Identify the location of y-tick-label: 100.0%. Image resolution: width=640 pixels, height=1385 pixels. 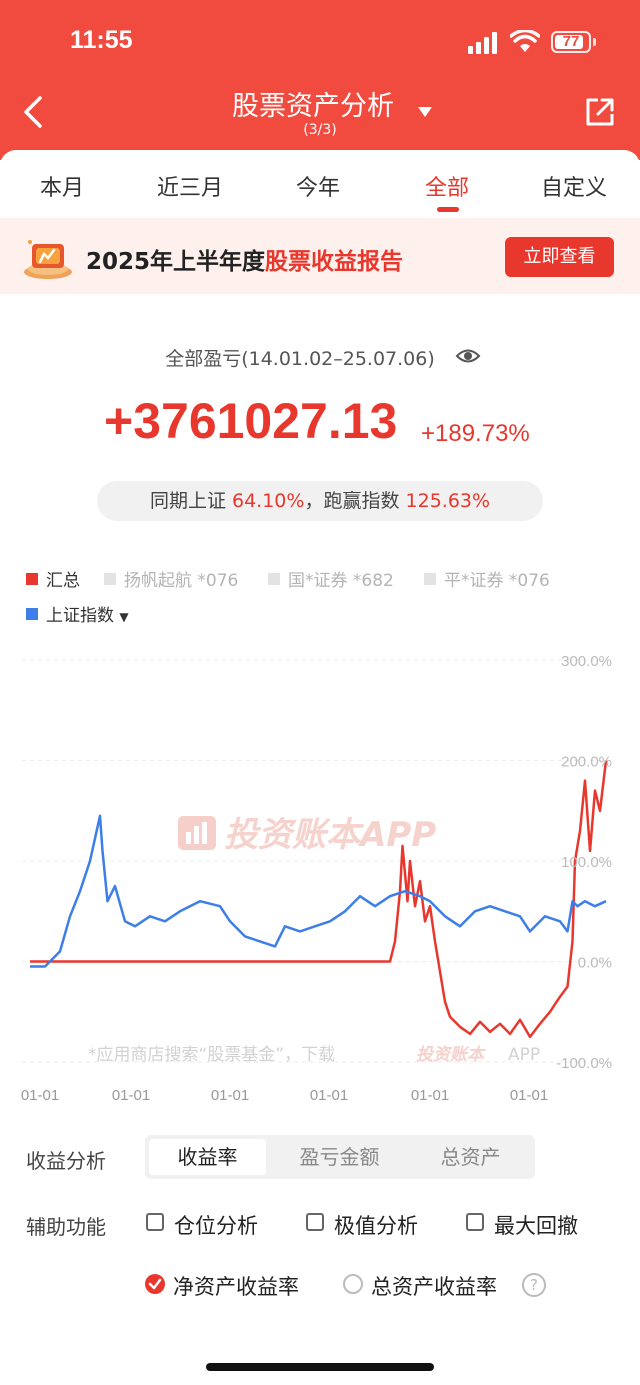
(586, 862).